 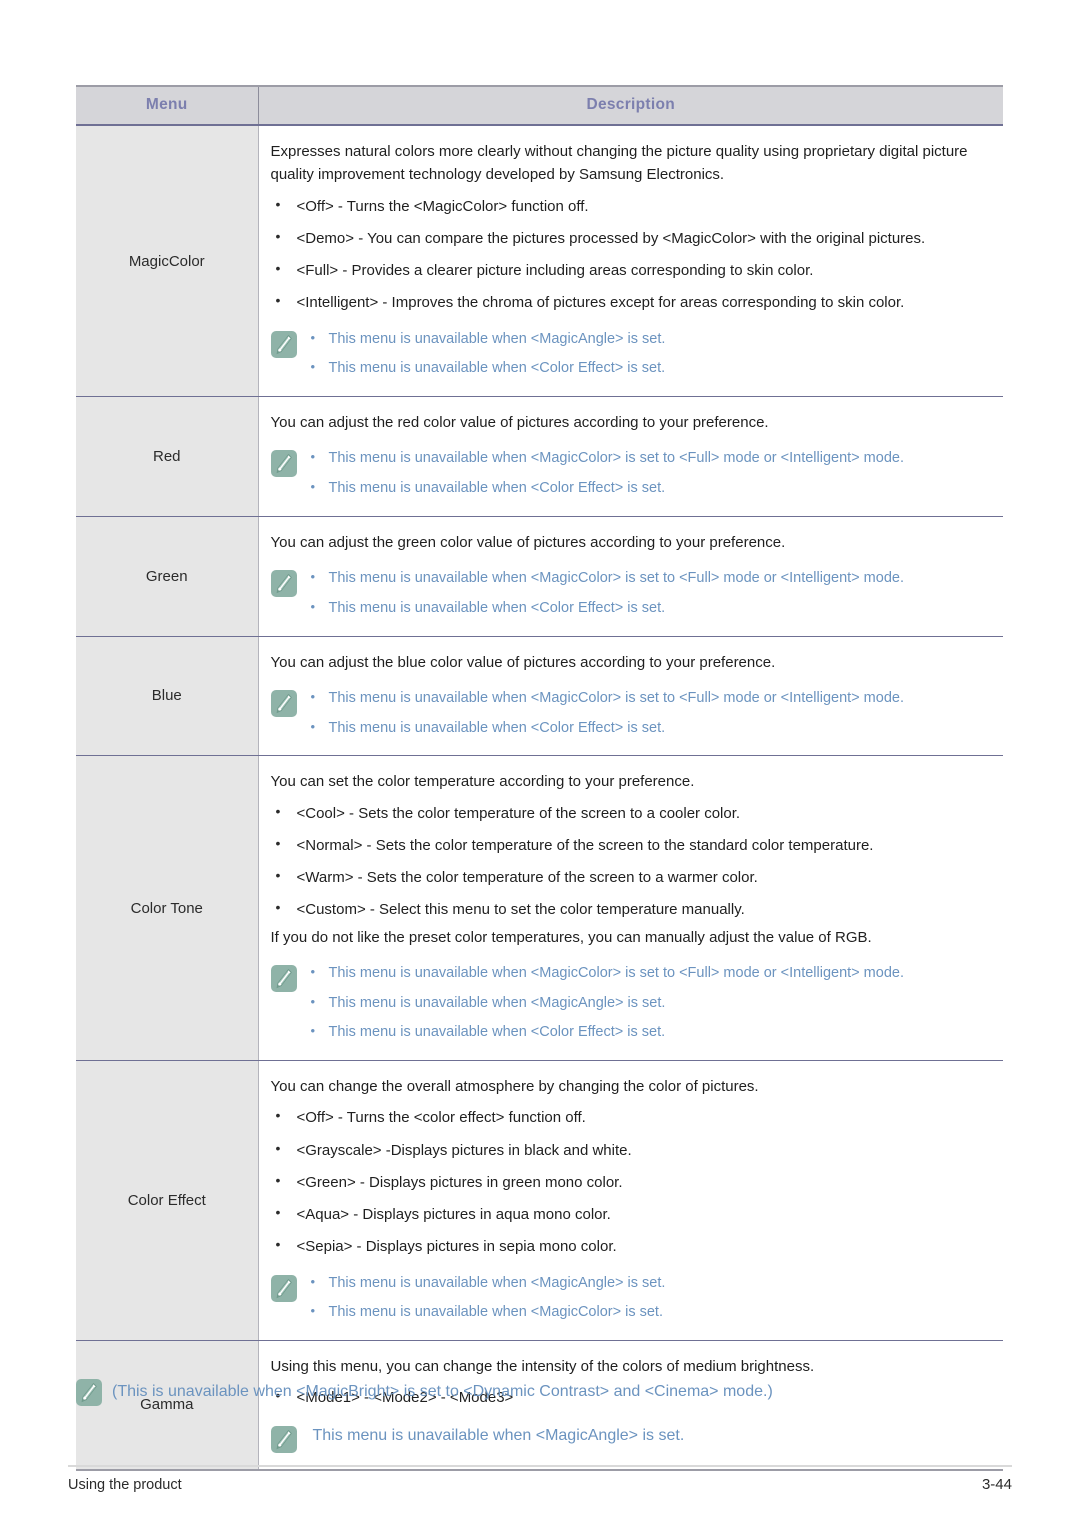 I want to click on table-header-row: Menu Description, so click(x=539, y=105).